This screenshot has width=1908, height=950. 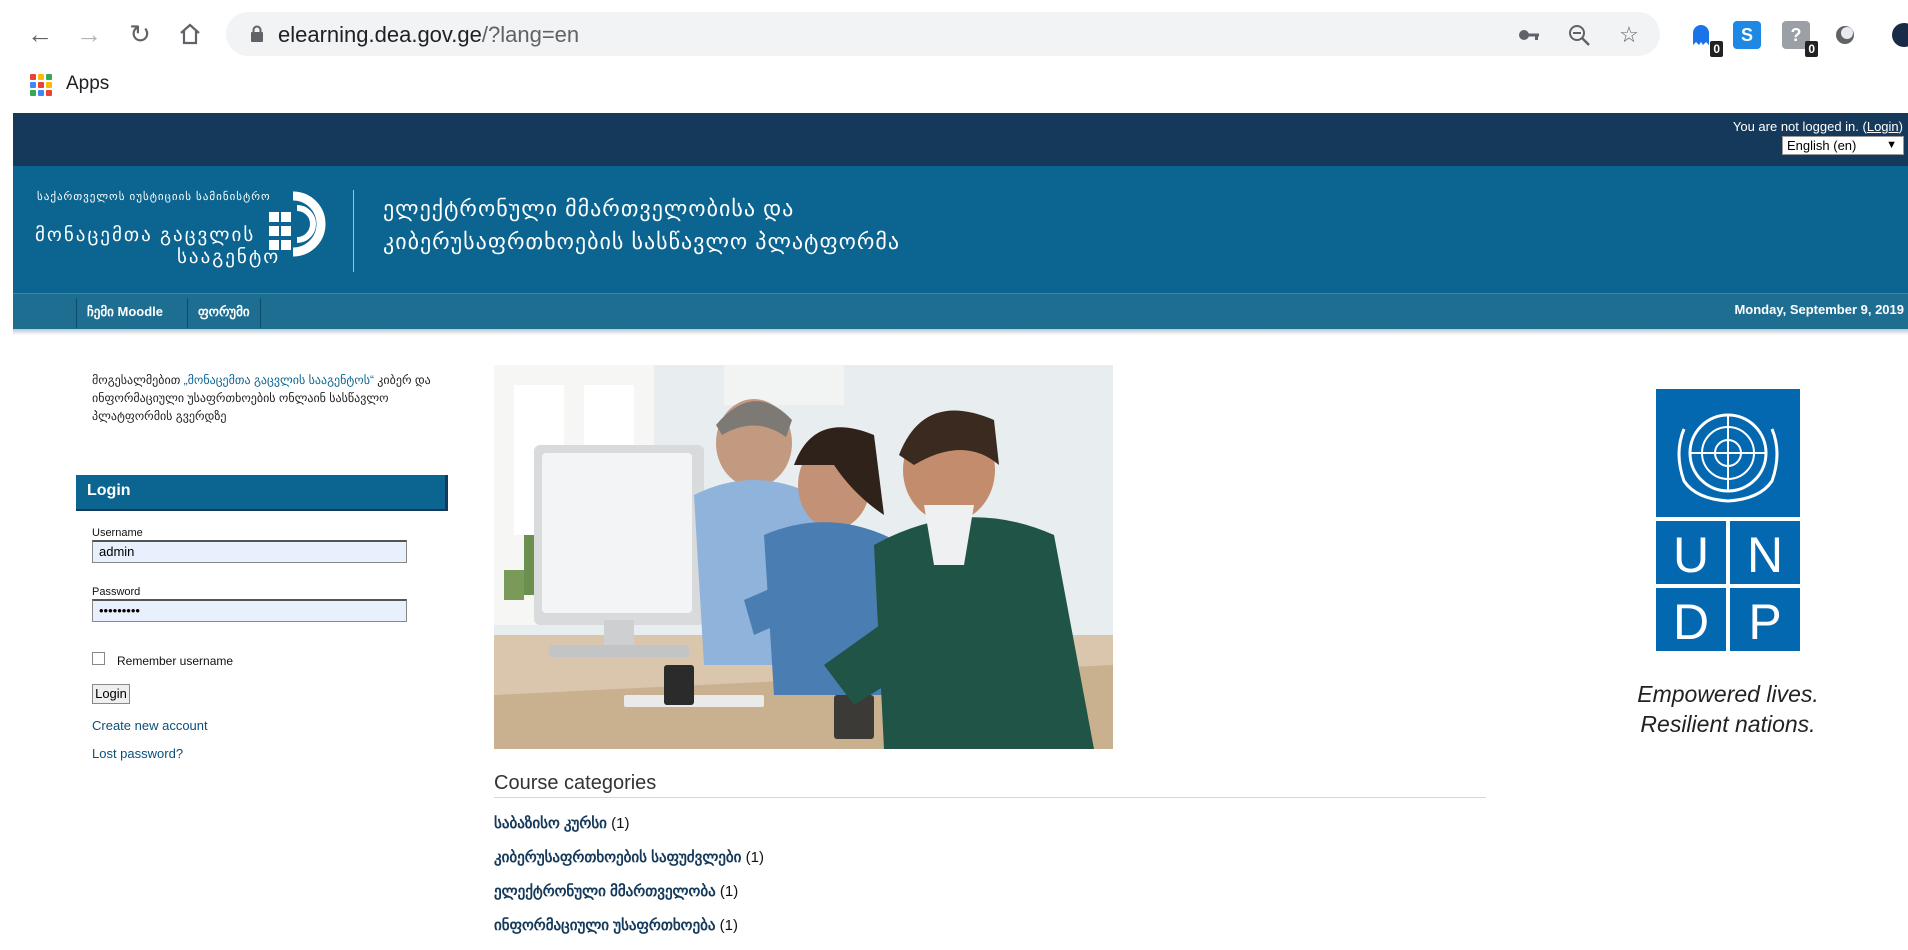 I want to click on dropdown-arrow-icon: ▼, so click(x=1891, y=145).